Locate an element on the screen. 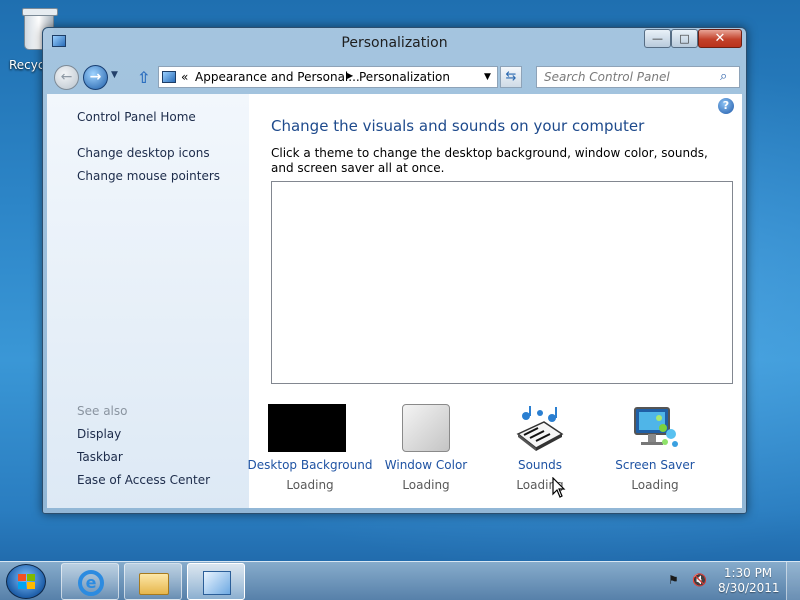 The width and height of the screenshot is (800, 600). internet-explorer-icon: e is located at coordinates (91, 583).